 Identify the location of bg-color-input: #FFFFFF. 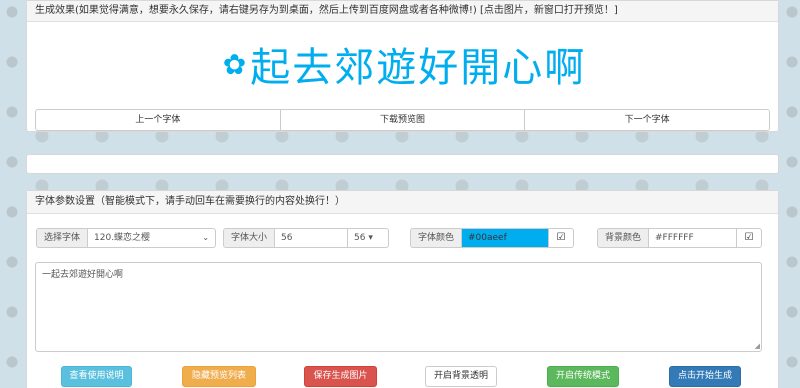
(693, 238).